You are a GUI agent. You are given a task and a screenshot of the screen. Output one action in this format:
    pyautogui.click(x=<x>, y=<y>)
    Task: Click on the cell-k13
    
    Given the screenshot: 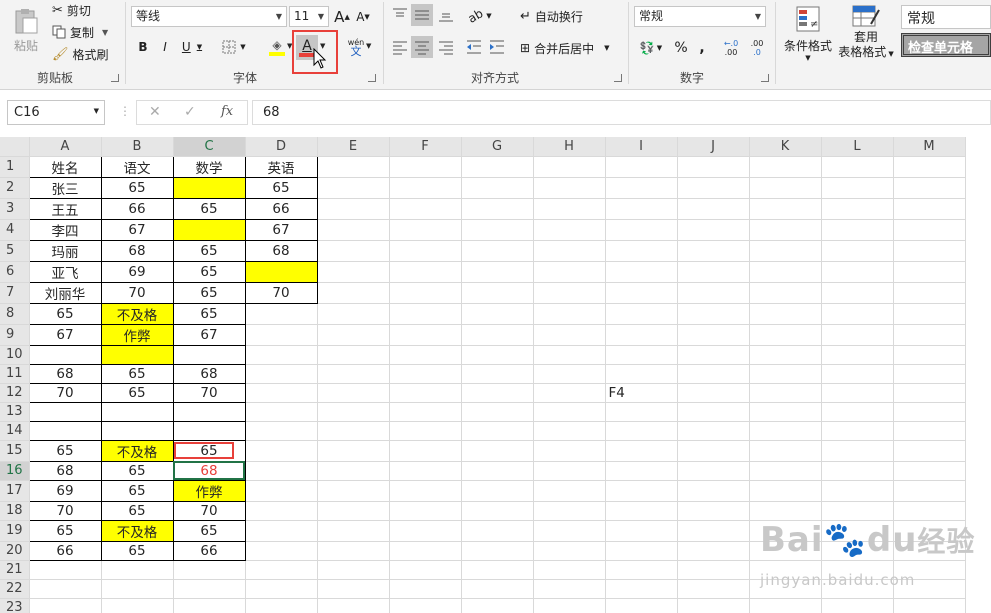 What is the action you would take?
    pyautogui.click(x=785, y=412)
    